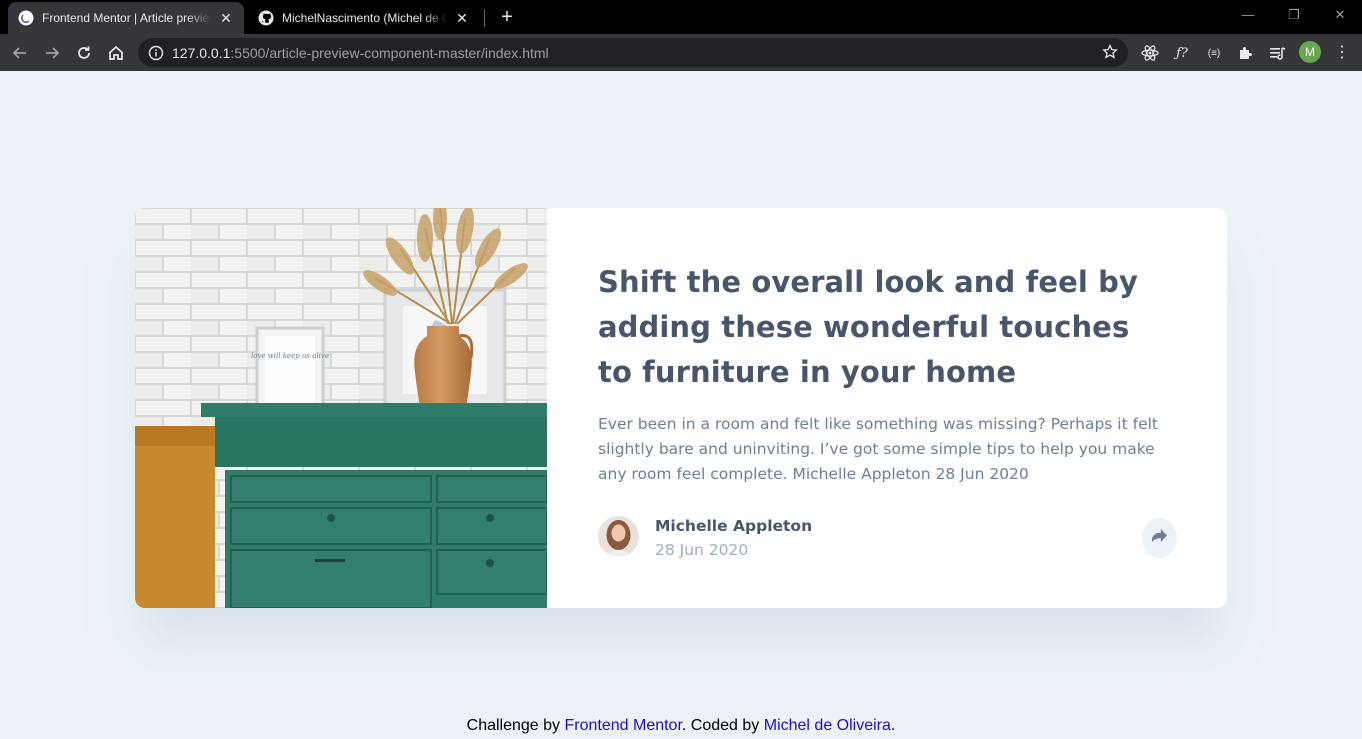 This screenshot has width=1362, height=739. Describe the element at coordinates (1150, 53) in the screenshot. I see `react-devtools-icon` at that location.